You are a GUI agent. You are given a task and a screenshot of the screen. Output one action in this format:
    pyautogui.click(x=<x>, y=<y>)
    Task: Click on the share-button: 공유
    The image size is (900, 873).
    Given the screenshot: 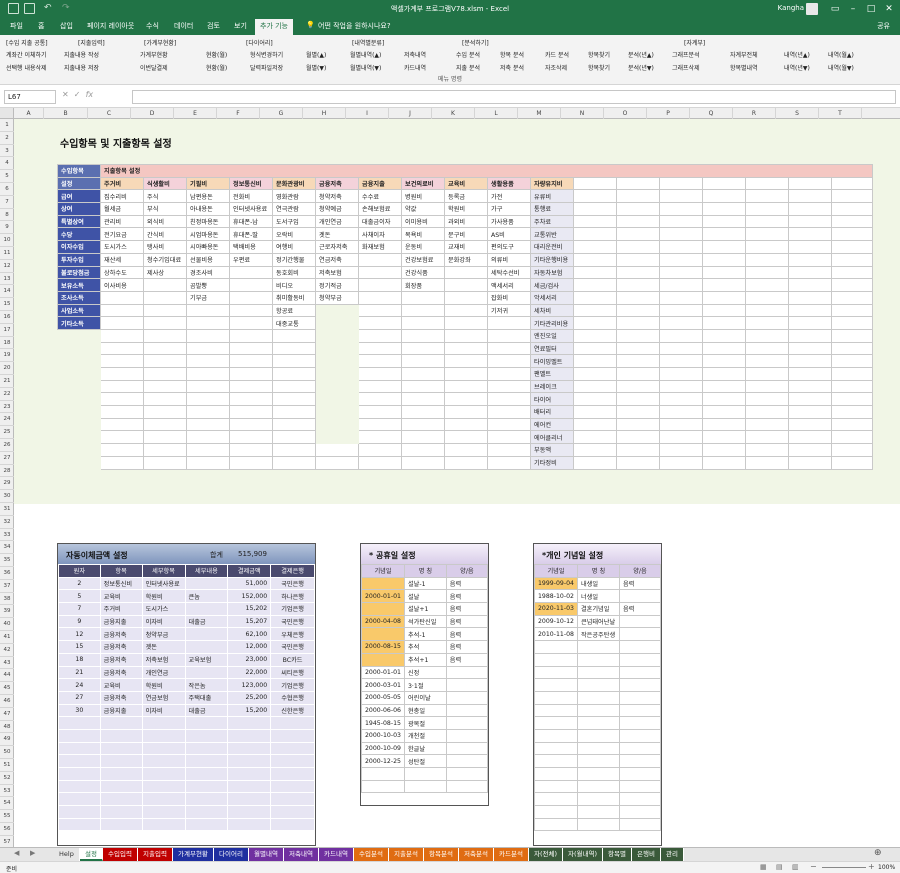 What is the action you would take?
    pyautogui.click(x=883, y=26)
    